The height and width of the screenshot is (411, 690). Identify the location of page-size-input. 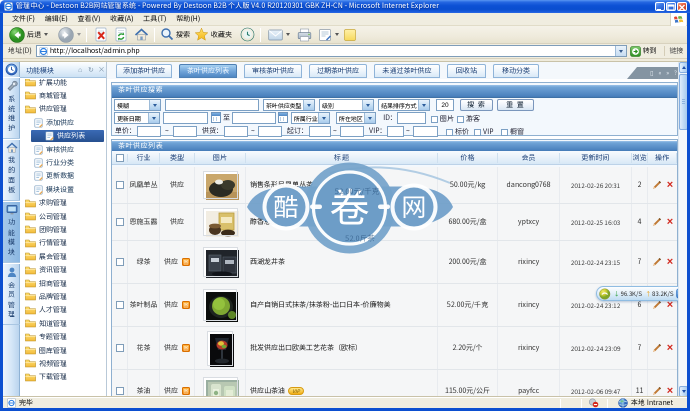
(445, 105).